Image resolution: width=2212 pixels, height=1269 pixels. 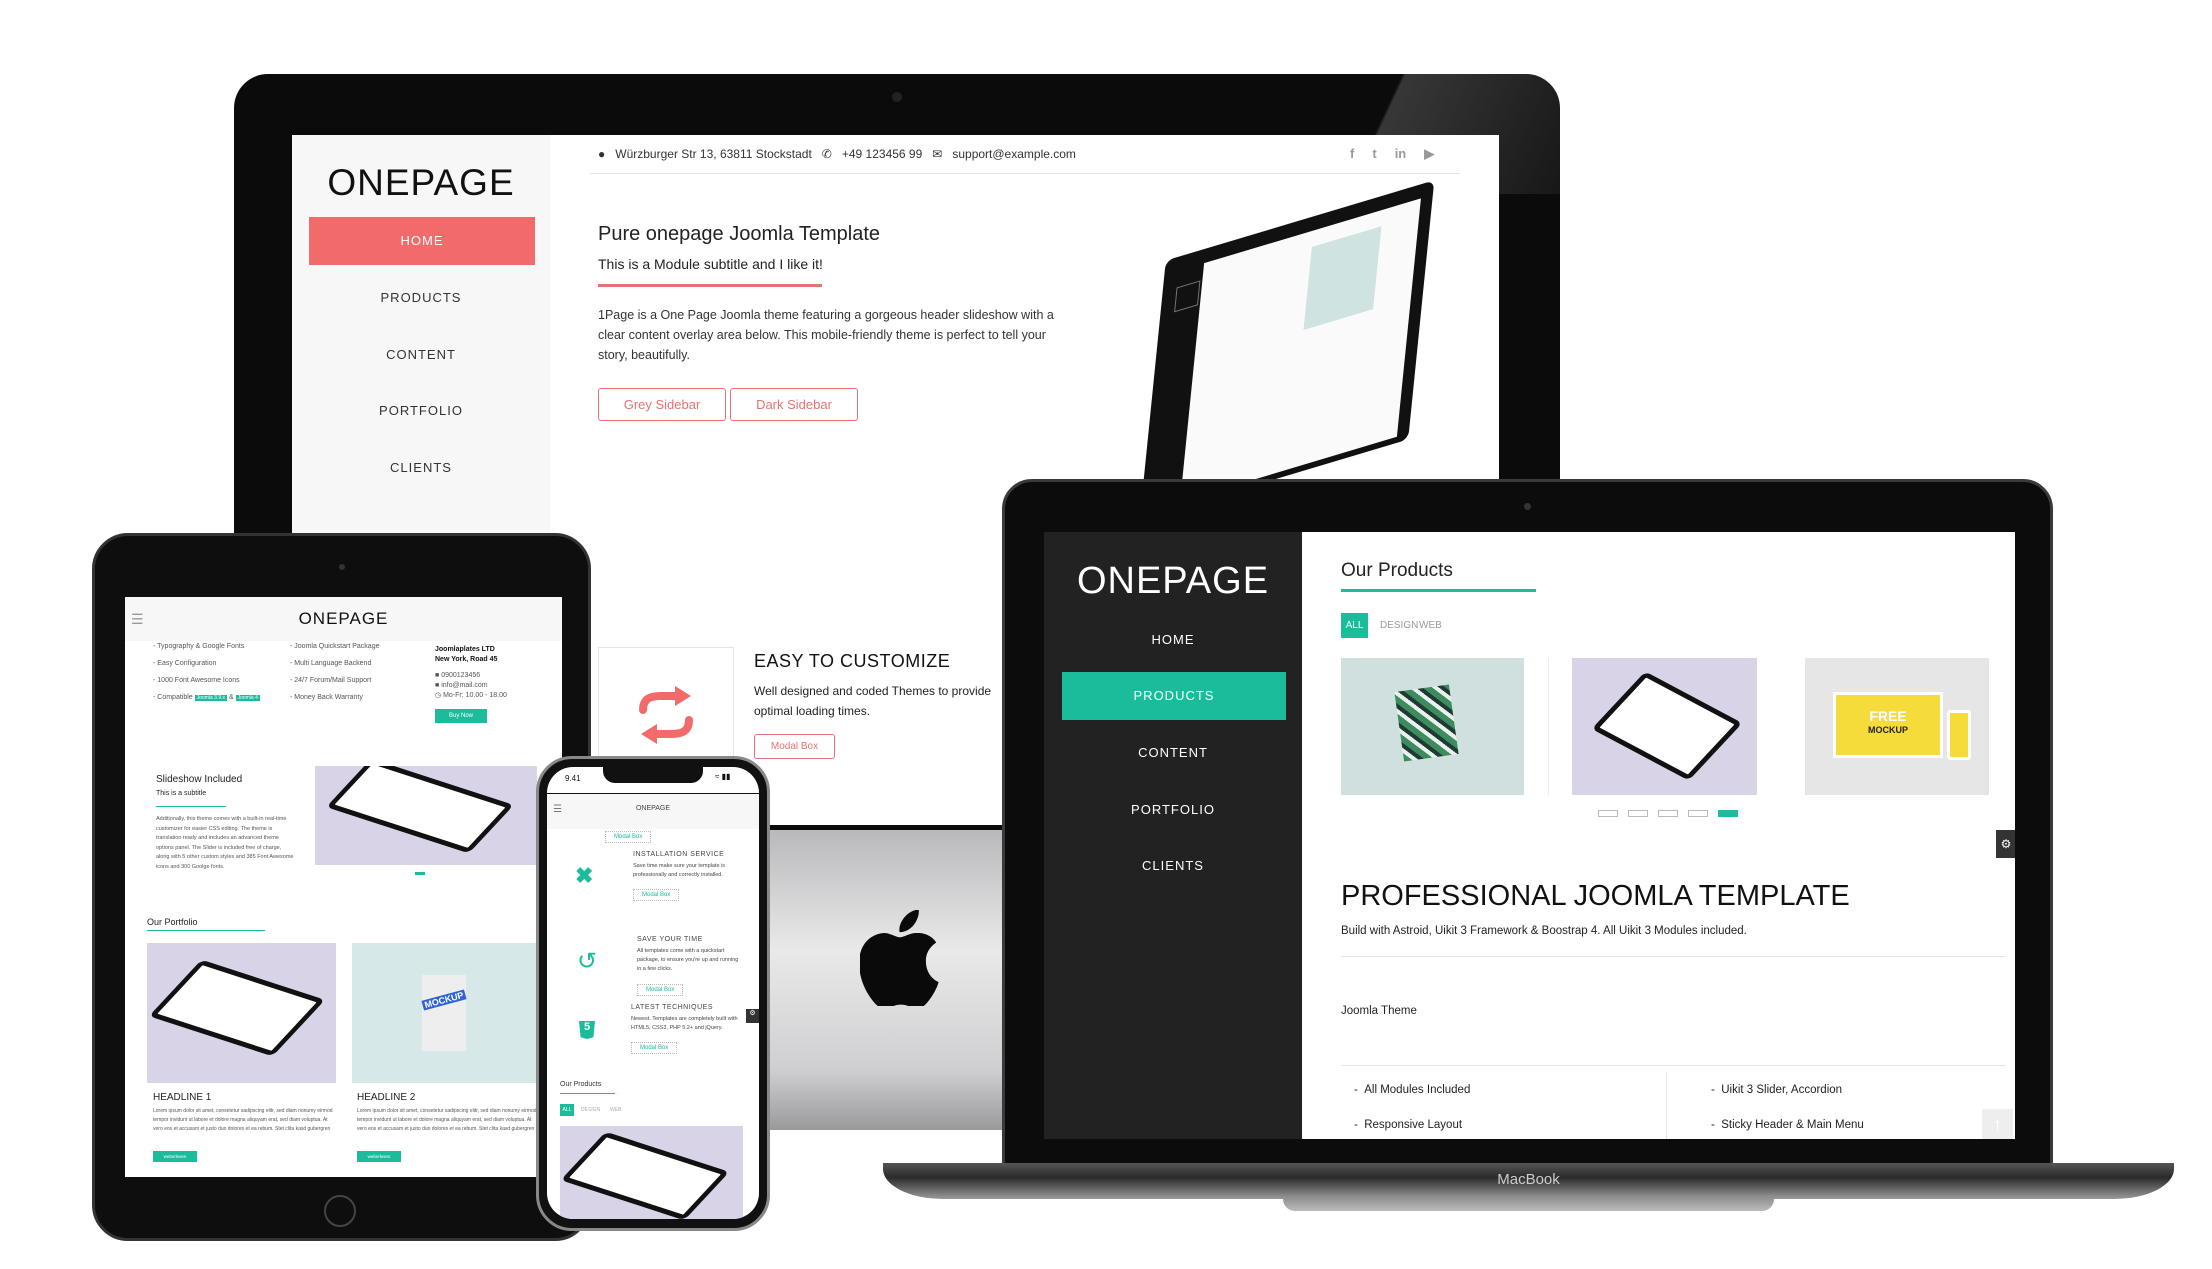 I want to click on mockup-mockup-text: MOCKUP, so click(x=1888, y=730).